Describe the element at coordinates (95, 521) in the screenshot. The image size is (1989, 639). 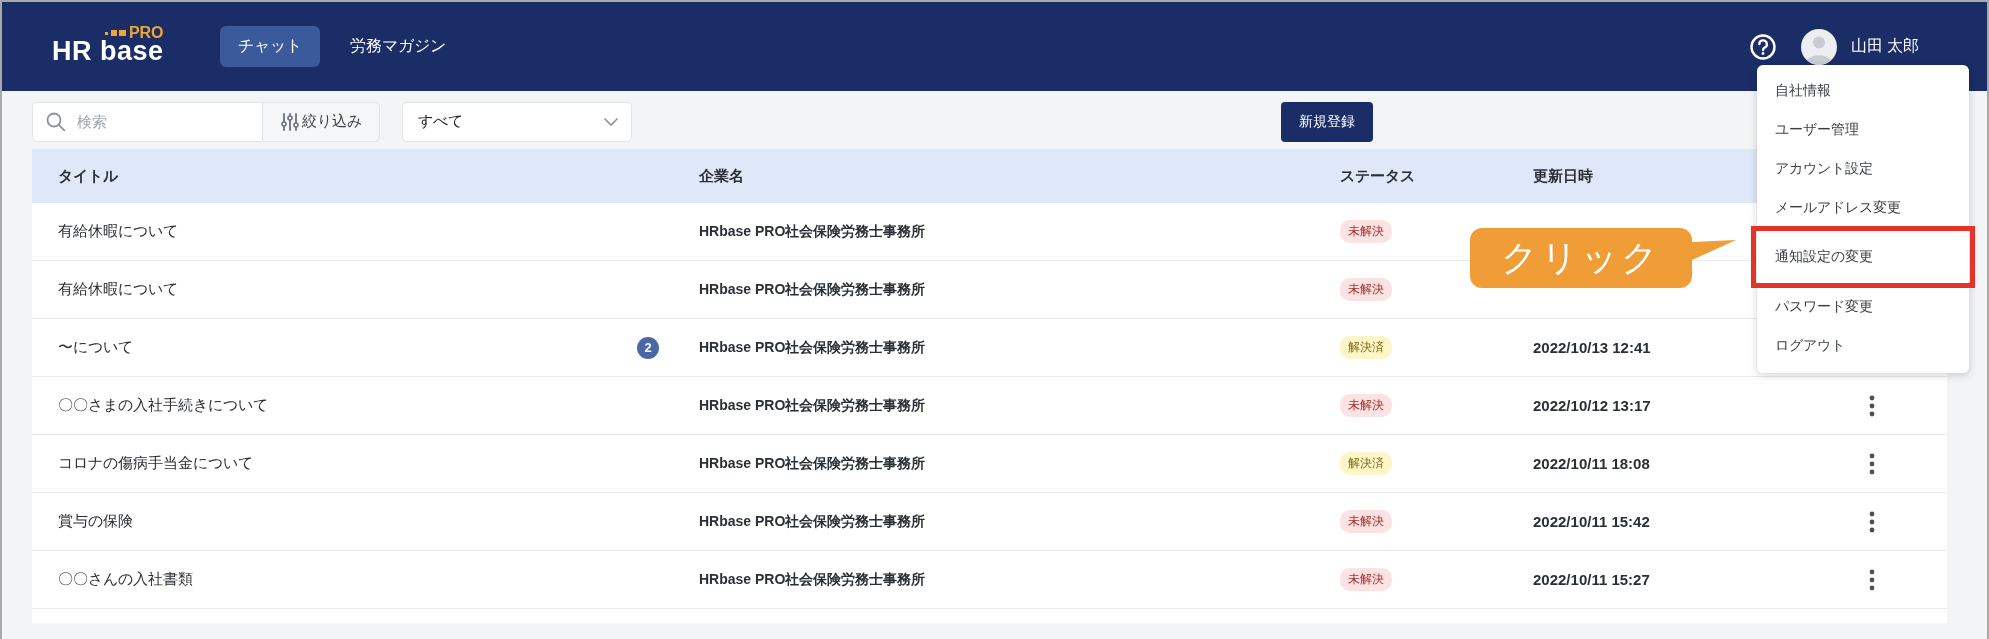
I see `table-cell: 賞与の保険` at that location.